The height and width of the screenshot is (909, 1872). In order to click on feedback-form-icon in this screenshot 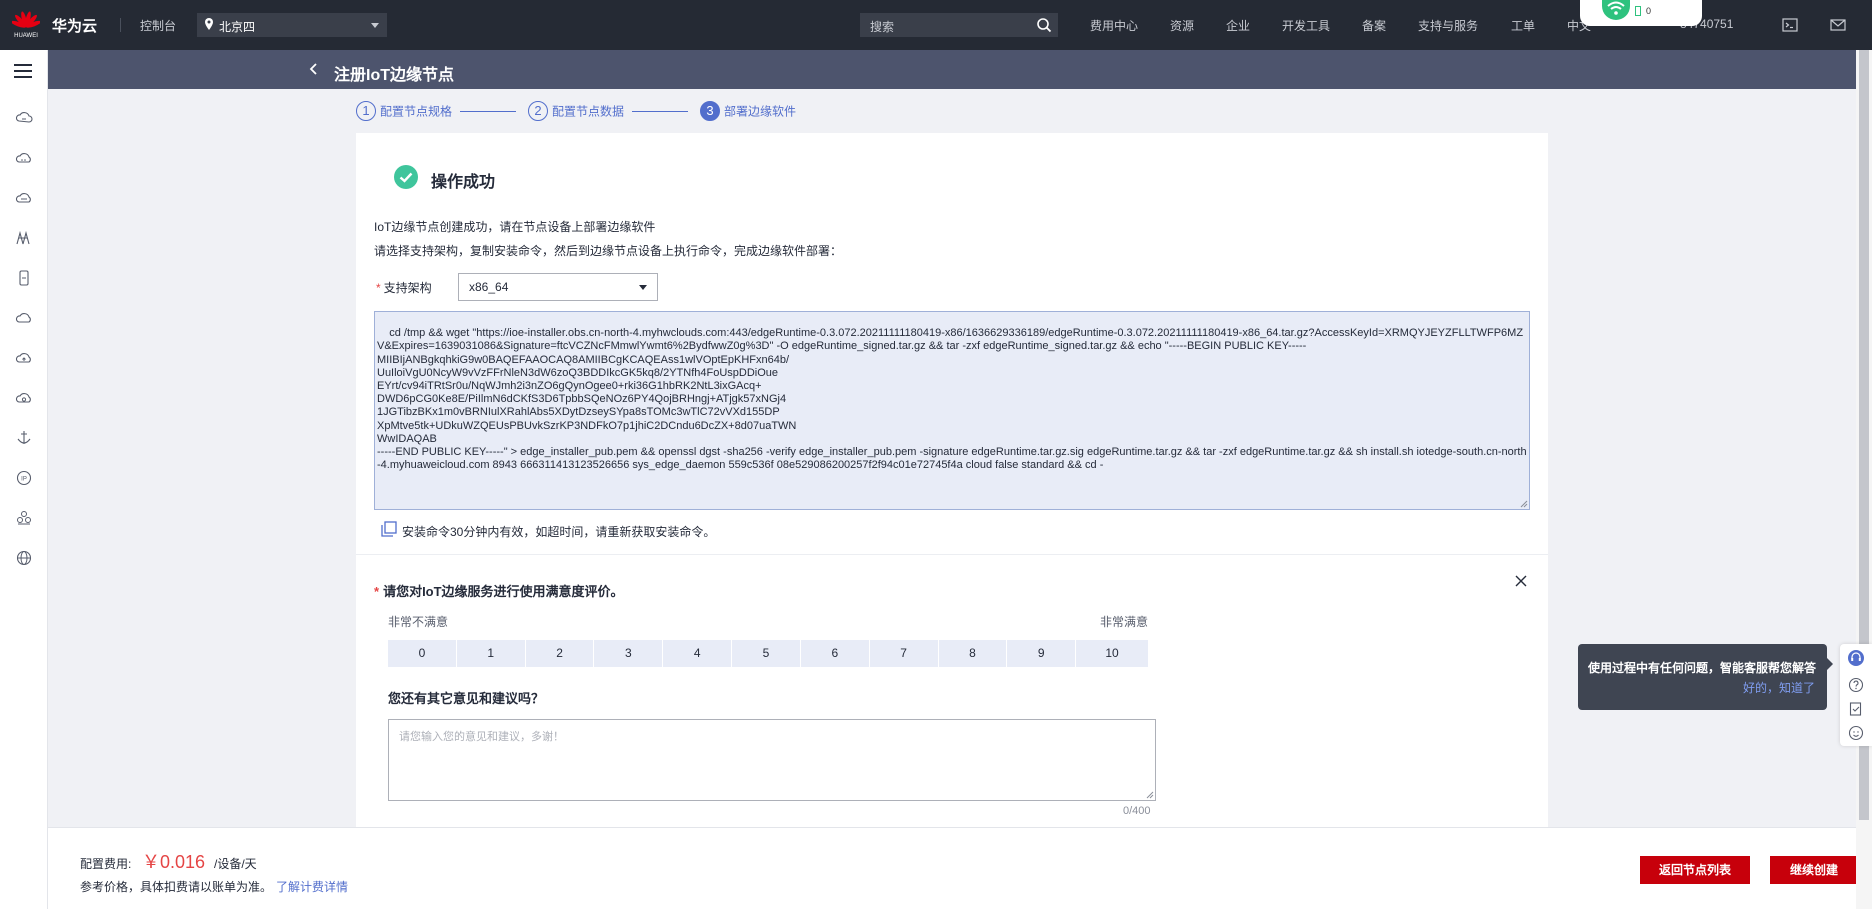, I will do `click(1856, 709)`.